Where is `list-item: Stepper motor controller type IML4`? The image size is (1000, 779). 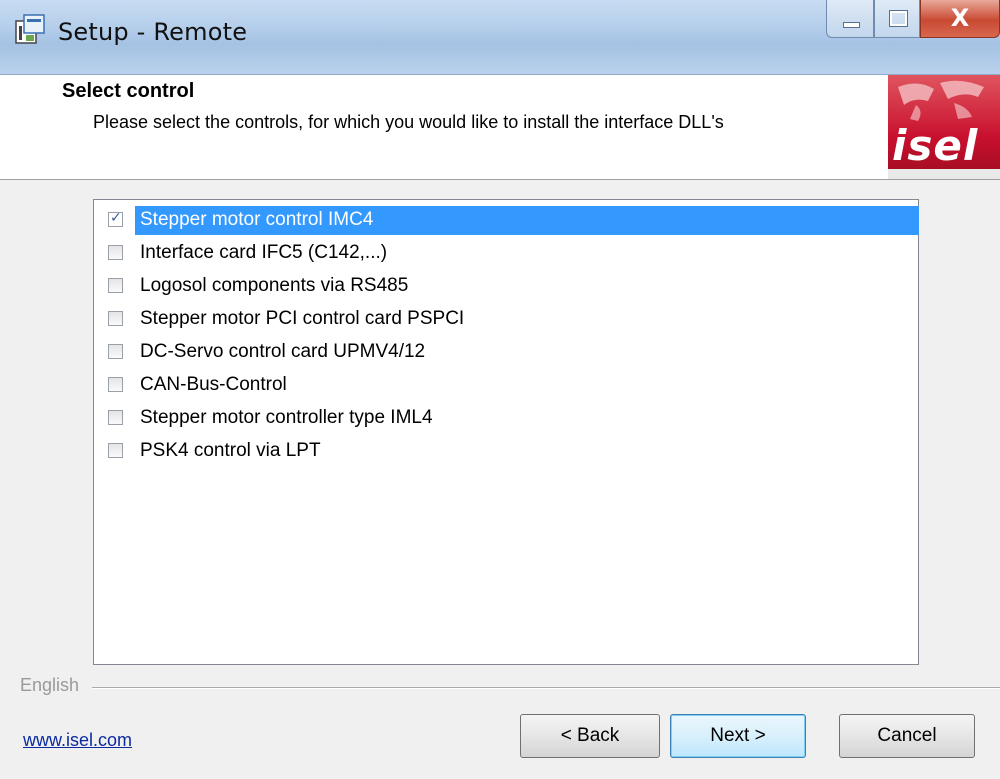
list-item: Stepper motor controller type IML4 is located at coordinates (510, 418).